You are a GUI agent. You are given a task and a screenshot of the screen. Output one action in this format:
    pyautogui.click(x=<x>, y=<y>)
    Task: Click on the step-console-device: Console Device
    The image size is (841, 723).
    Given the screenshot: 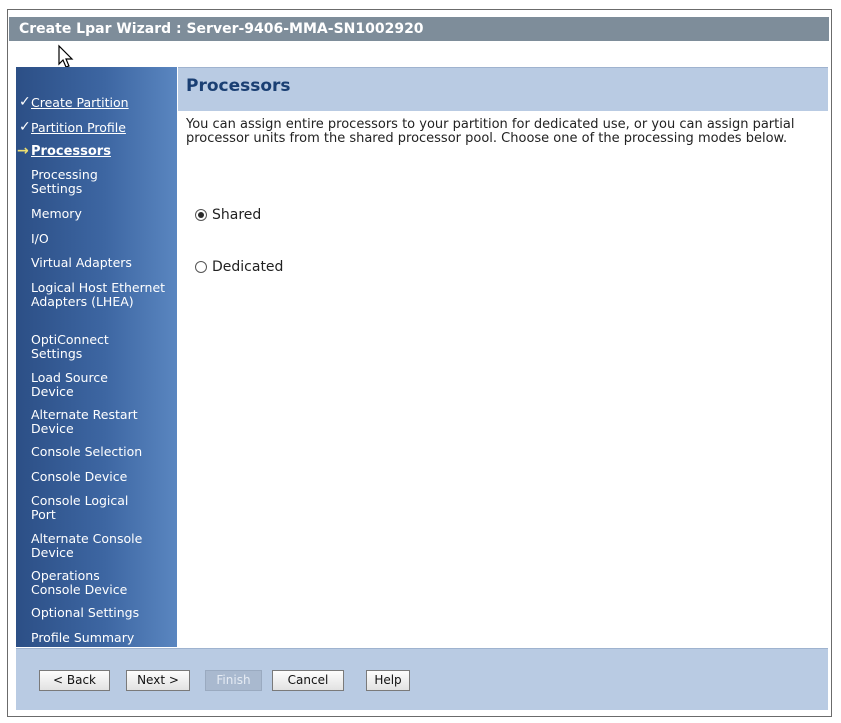 What is the action you would take?
    pyautogui.click(x=79, y=476)
    